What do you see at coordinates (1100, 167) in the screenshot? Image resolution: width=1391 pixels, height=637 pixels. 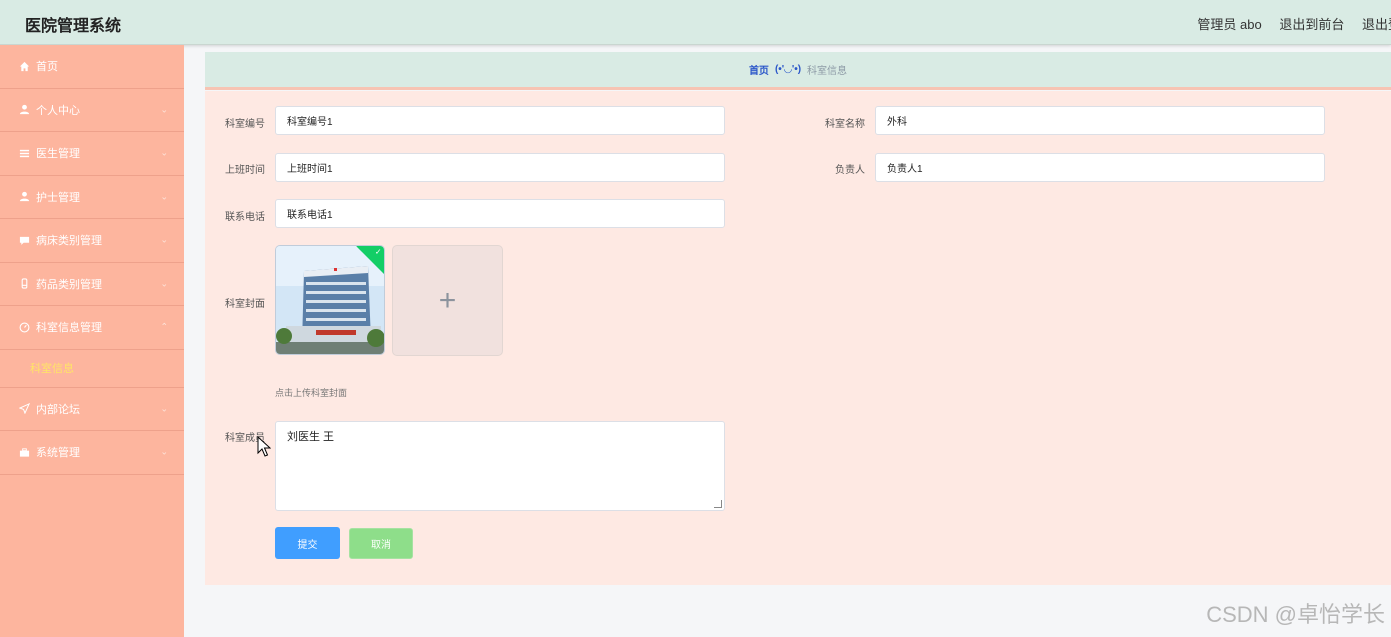 I see `leader-input: 负责人1` at bounding box center [1100, 167].